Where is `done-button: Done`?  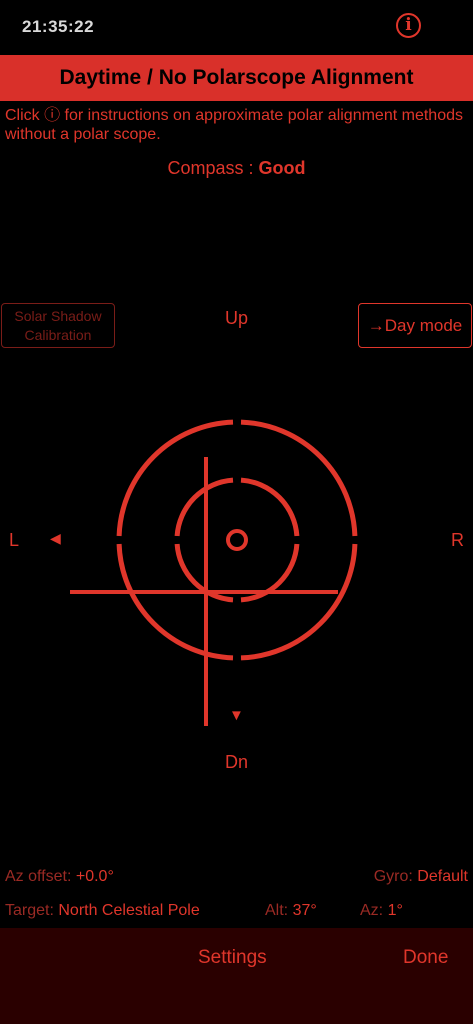 done-button: Done is located at coordinates (425, 958).